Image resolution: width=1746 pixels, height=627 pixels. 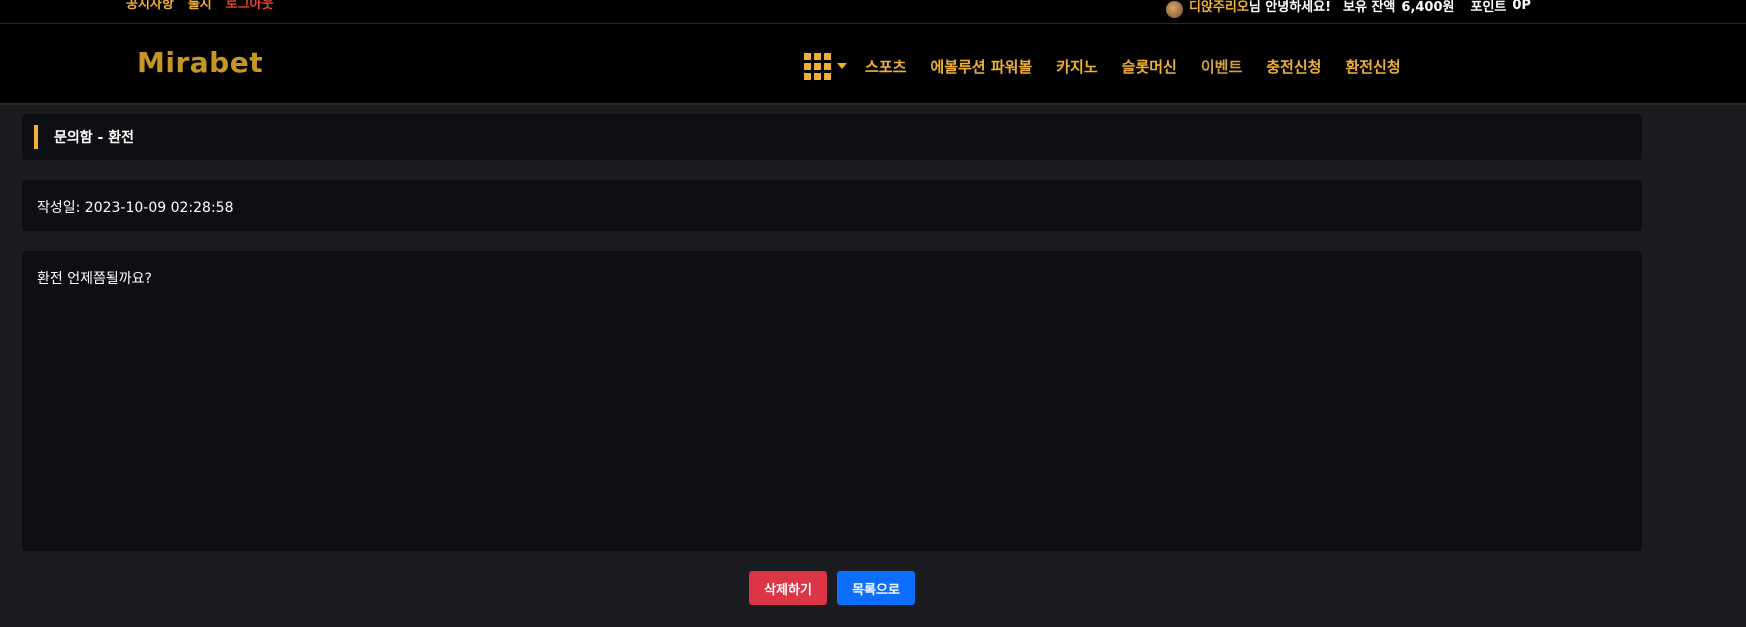 I want to click on notice-link: 공지사항, so click(x=150, y=6).